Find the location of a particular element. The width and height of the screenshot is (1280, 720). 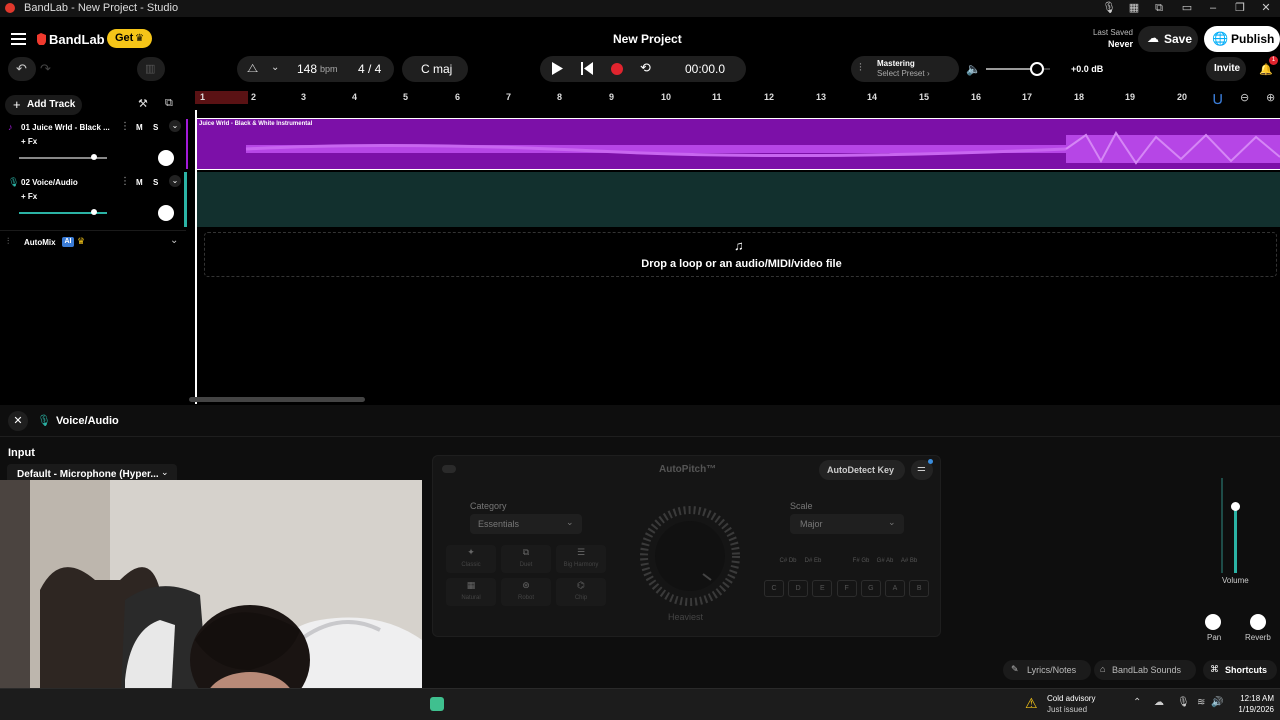

zoom-in-icon: ⊕ is located at coordinates (1270, 97).